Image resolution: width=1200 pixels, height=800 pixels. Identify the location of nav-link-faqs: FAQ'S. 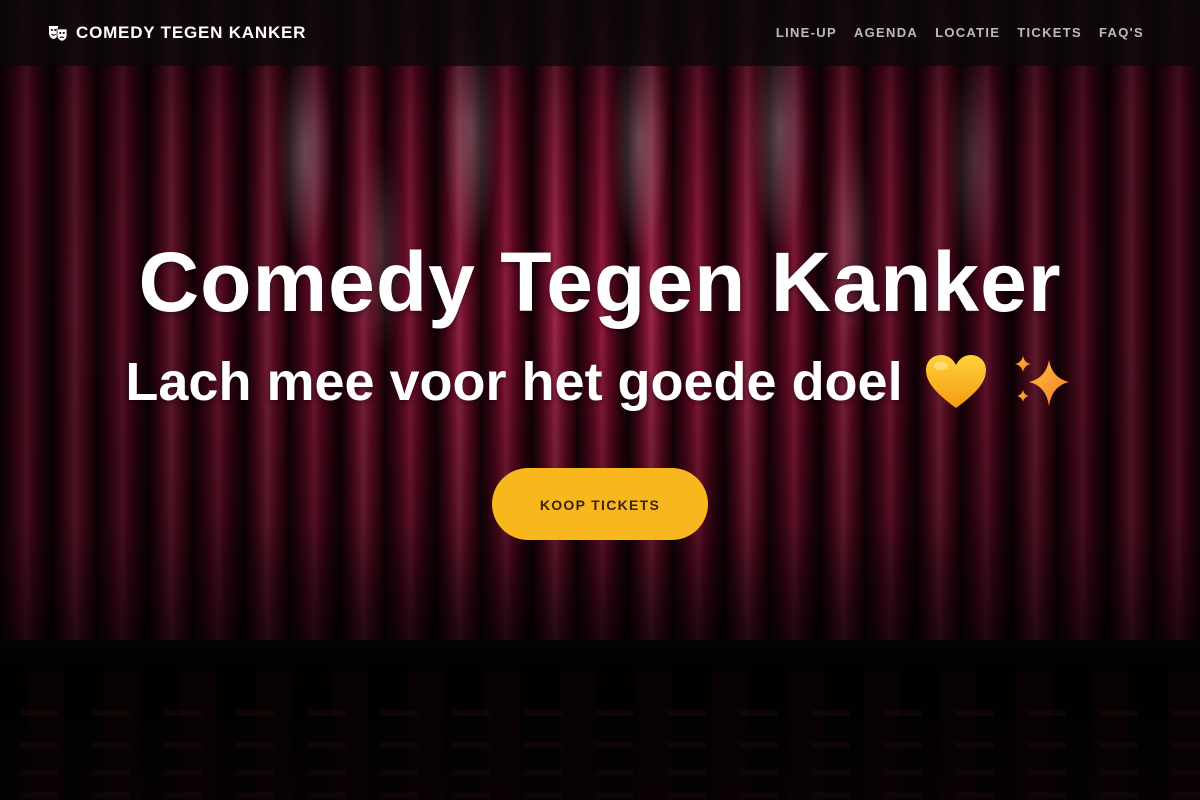
(1121, 32).